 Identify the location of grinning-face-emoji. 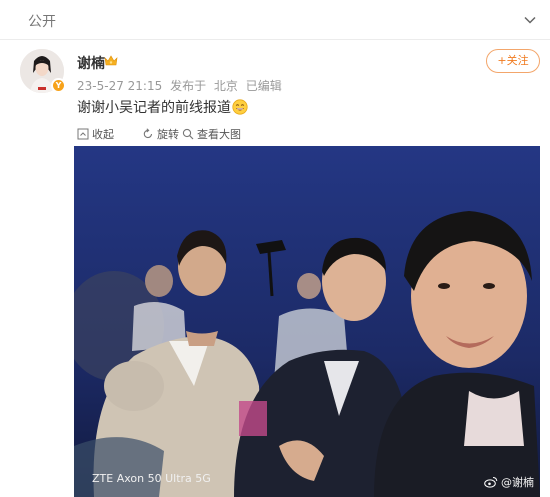
(240, 107).